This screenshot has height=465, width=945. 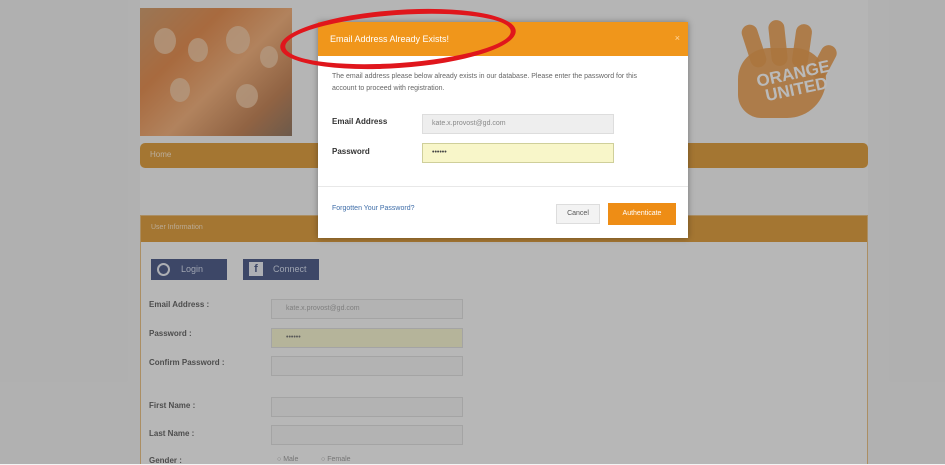 What do you see at coordinates (360, 121) in the screenshot?
I see `dialog-email-label: Email Address` at bounding box center [360, 121].